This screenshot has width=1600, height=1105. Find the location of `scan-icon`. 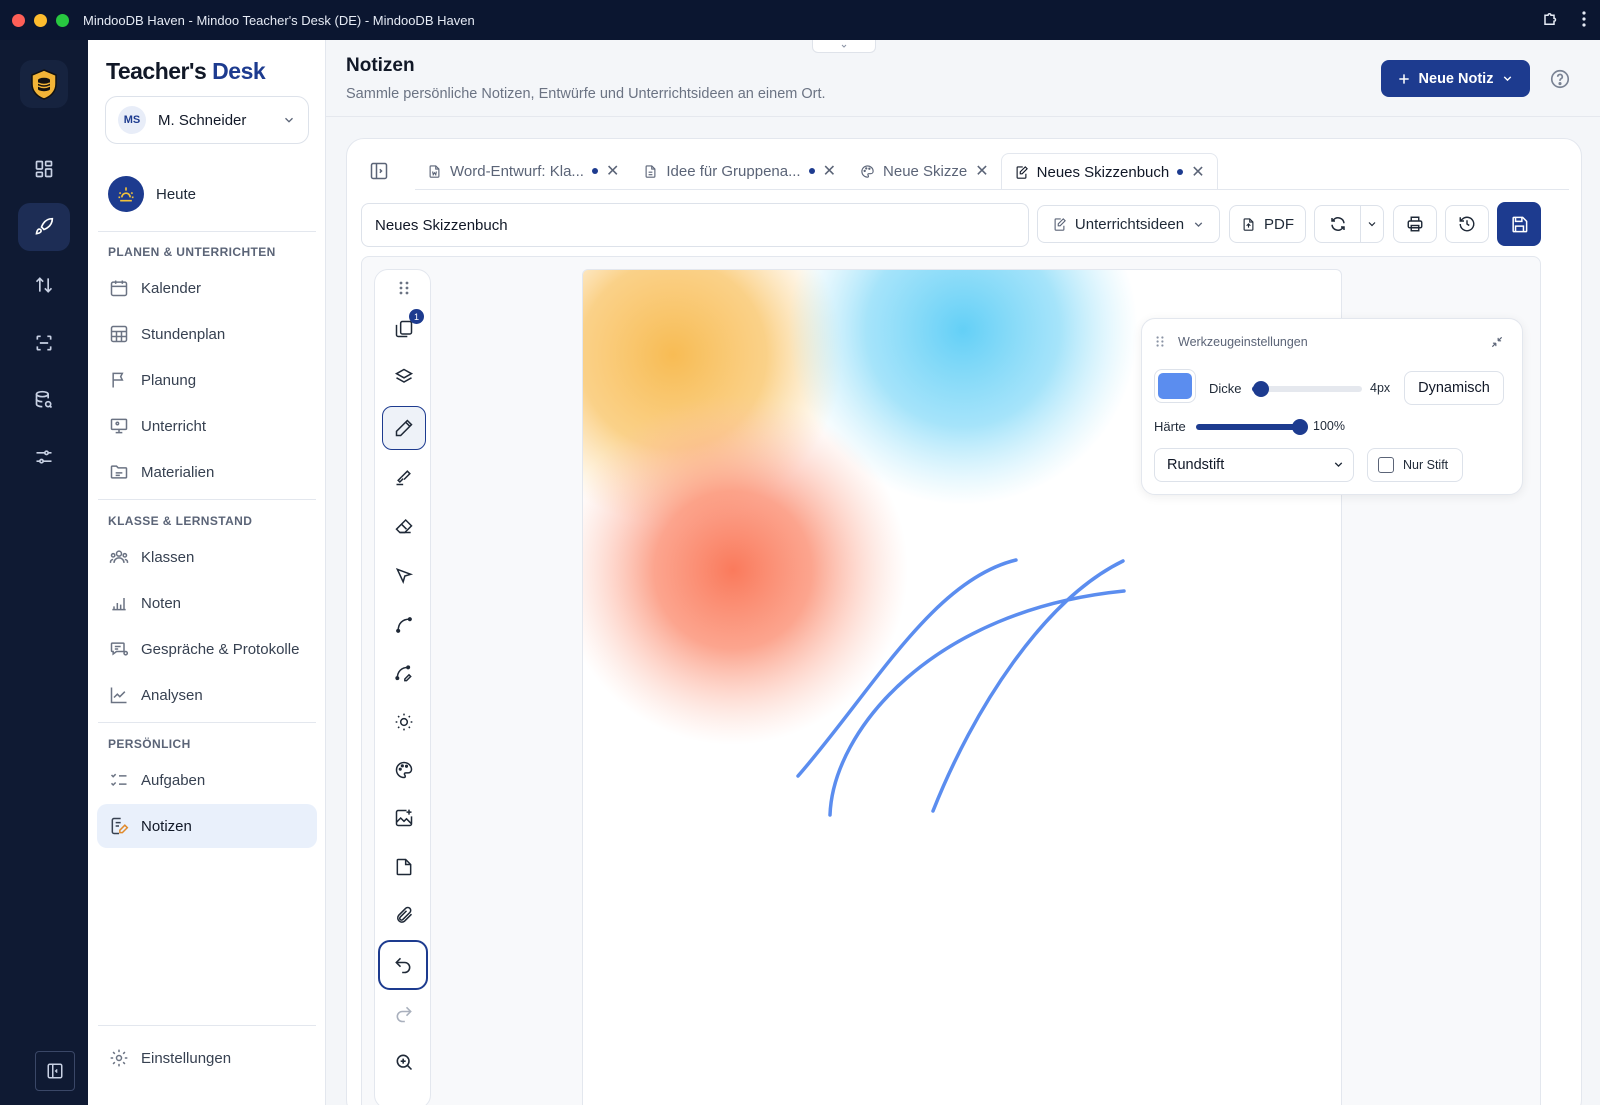

scan-icon is located at coordinates (44, 343).